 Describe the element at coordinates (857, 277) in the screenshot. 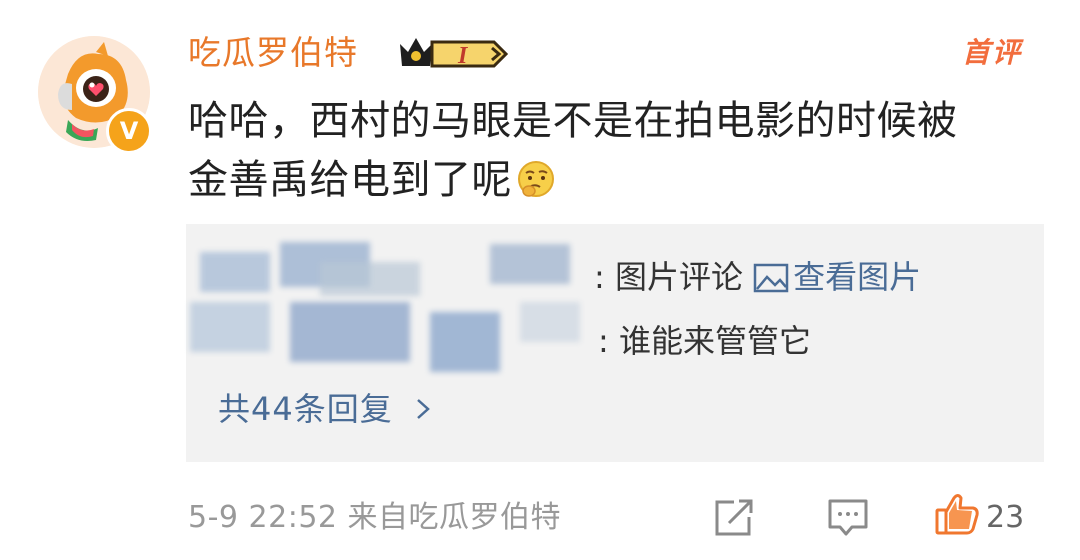

I see `view-image-label: 查看图片` at that location.